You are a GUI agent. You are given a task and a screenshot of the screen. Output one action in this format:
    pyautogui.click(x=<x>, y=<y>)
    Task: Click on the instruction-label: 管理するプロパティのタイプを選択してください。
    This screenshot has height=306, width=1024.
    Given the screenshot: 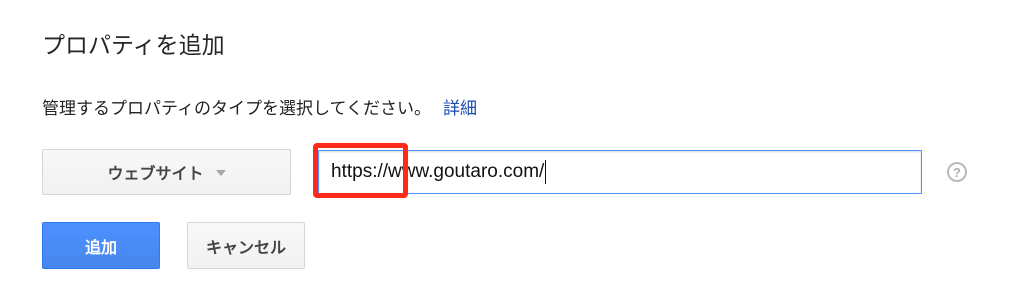 What is the action you would take?
    pyautogui.click(x=236, y=109)
    